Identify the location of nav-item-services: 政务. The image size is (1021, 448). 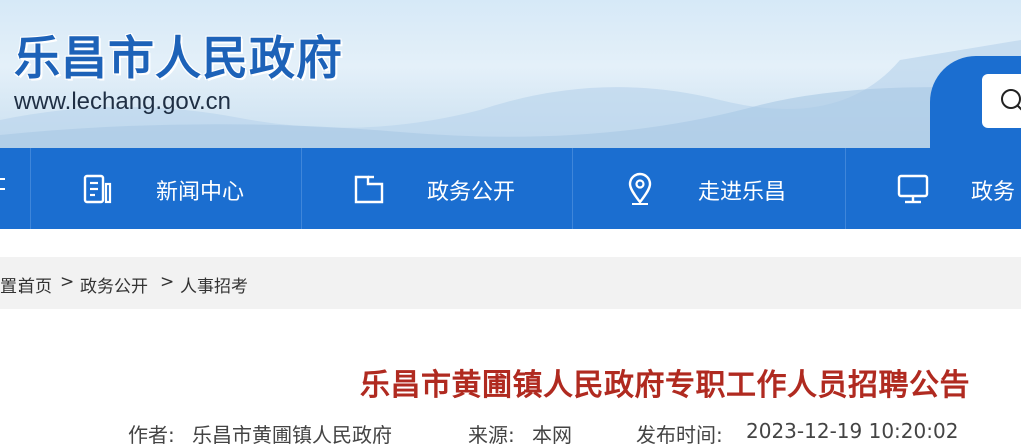
(933, 188).